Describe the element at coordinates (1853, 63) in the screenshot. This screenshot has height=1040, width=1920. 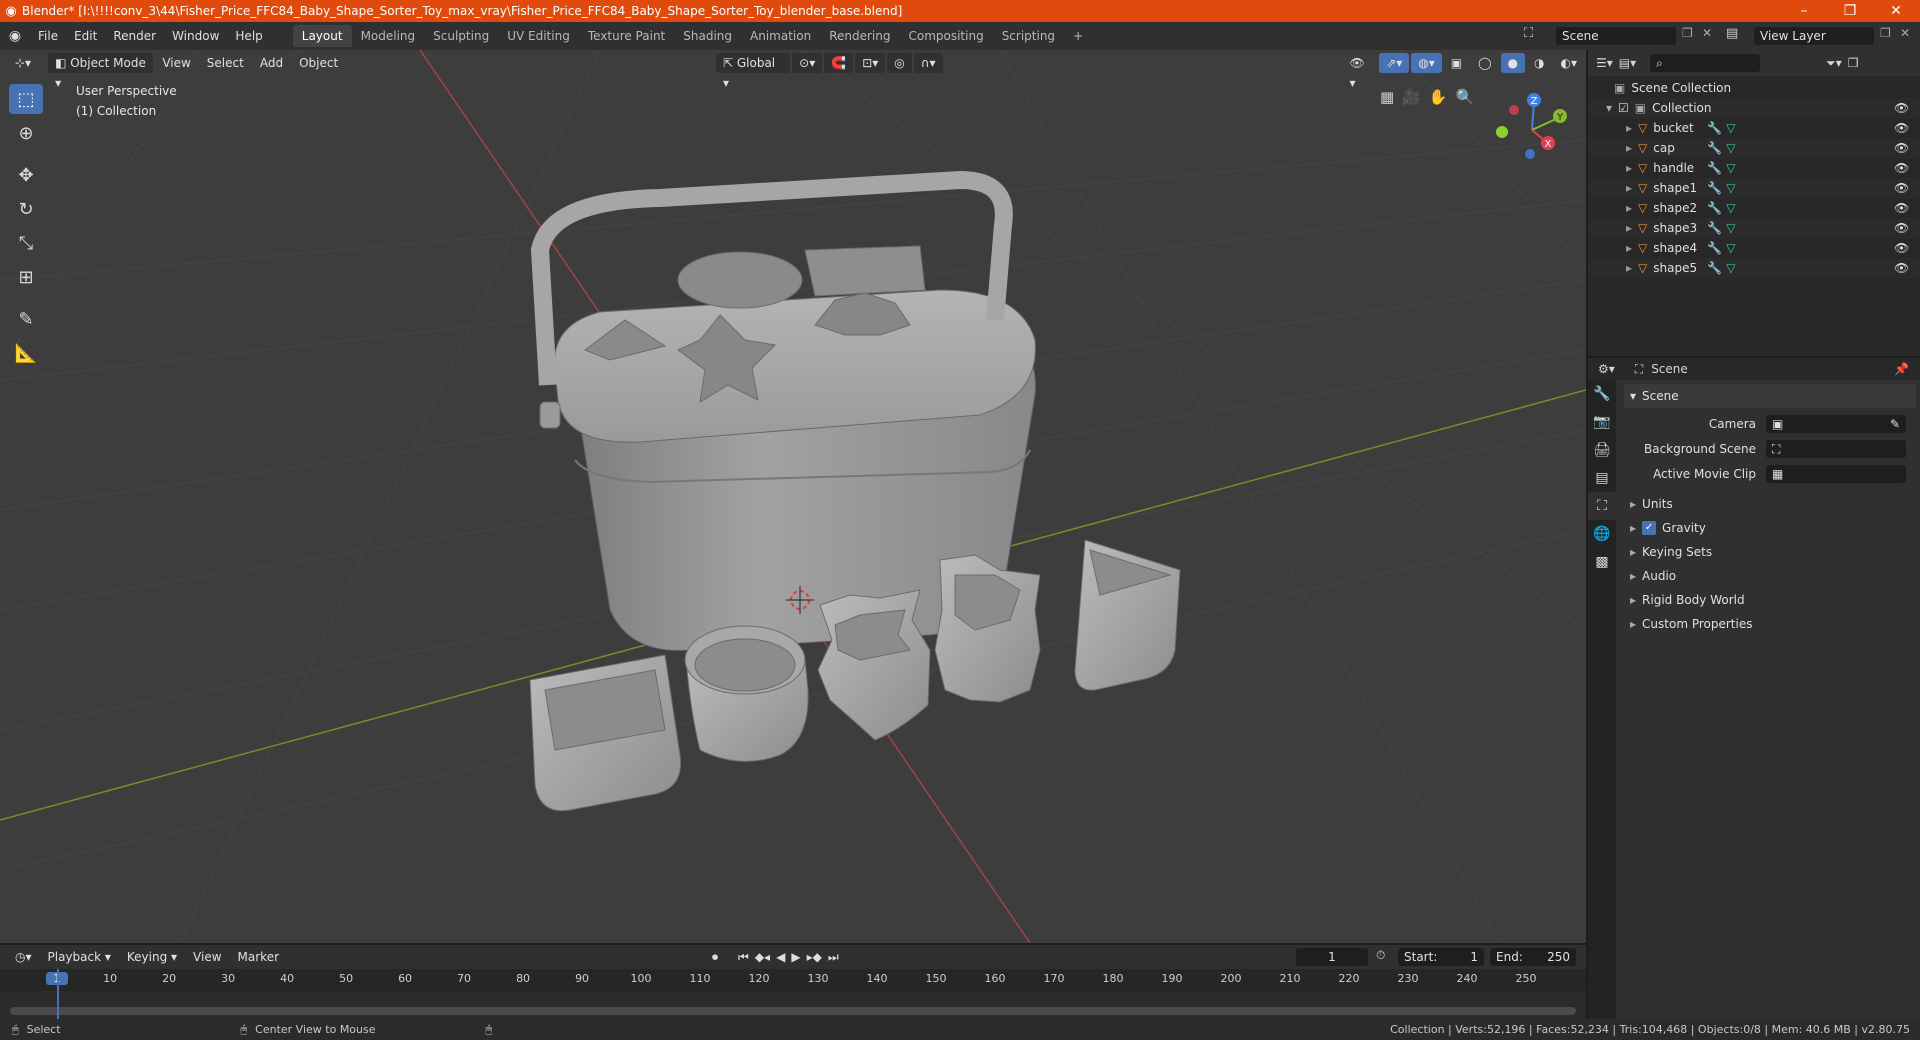
I see `new-collection-icon: ❐` at that location.